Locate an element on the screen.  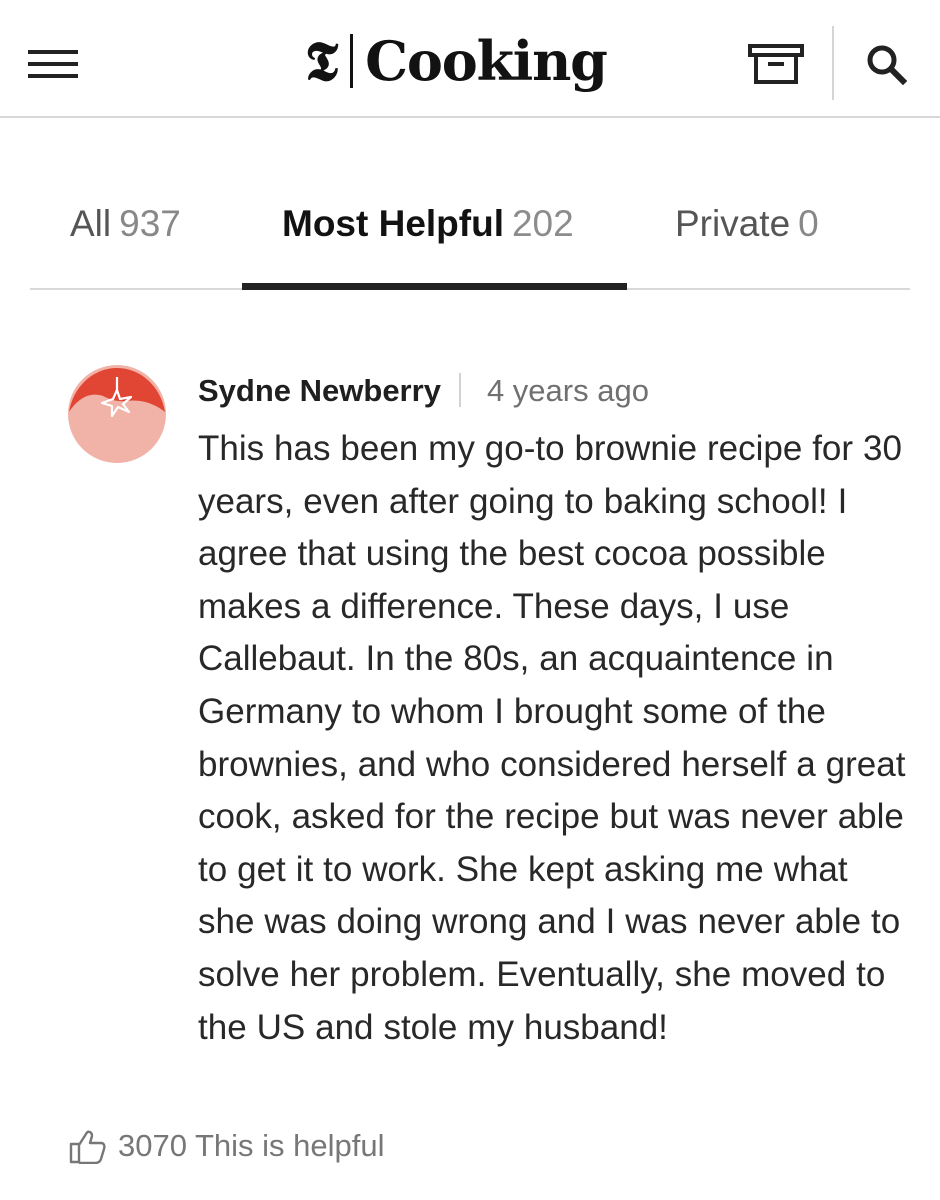
nyt-t-logo: 𝕿 is located at coordinates (322, 61).